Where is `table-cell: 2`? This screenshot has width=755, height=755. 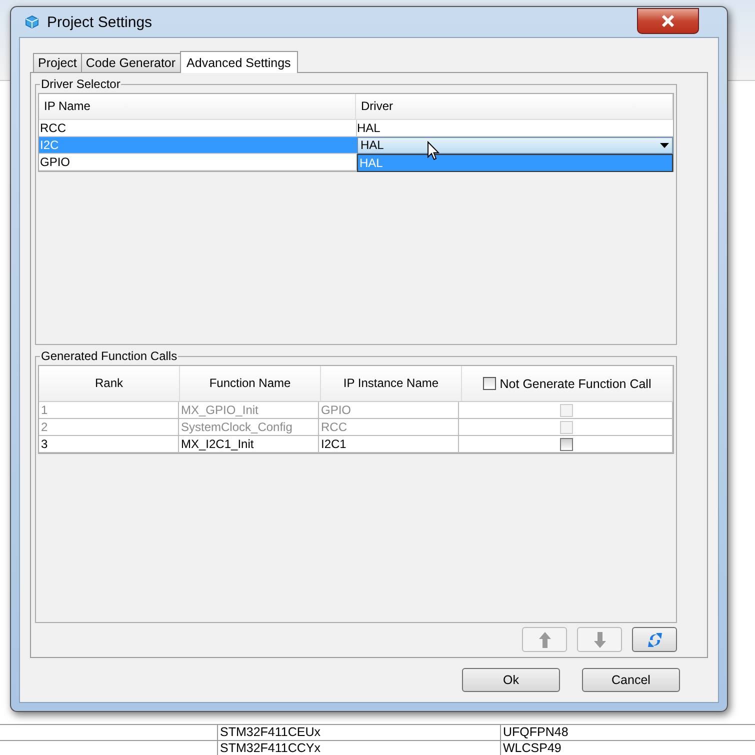
table-cell: 2 is located at coordinates (109, 427).